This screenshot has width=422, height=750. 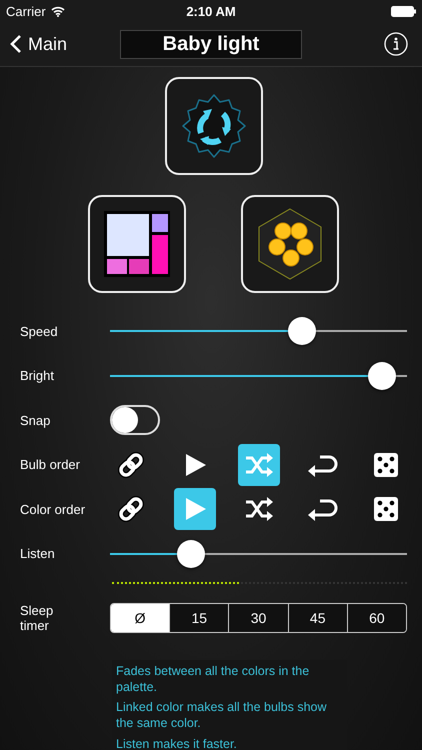 What do you see at coordinates (213, 680) in the screenshot?
I see `help-text: Fades between all the colors in the palette.` at bounding box center [213, 680].